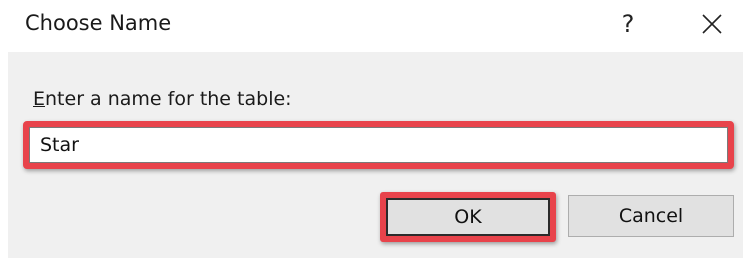  I want to click on close-icon, so click(712, 24).